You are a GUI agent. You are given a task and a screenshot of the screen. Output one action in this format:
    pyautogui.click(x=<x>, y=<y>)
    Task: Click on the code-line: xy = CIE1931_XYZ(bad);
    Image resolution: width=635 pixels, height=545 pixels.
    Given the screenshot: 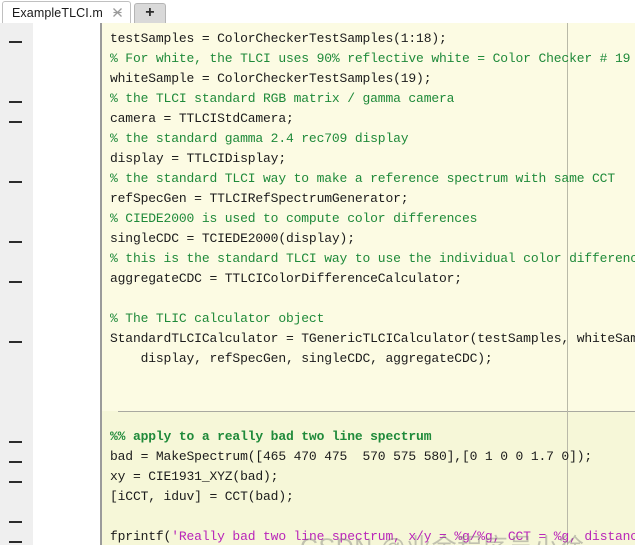 What is the action you would take?
    pyautogui.click(x=194, y=477)
    